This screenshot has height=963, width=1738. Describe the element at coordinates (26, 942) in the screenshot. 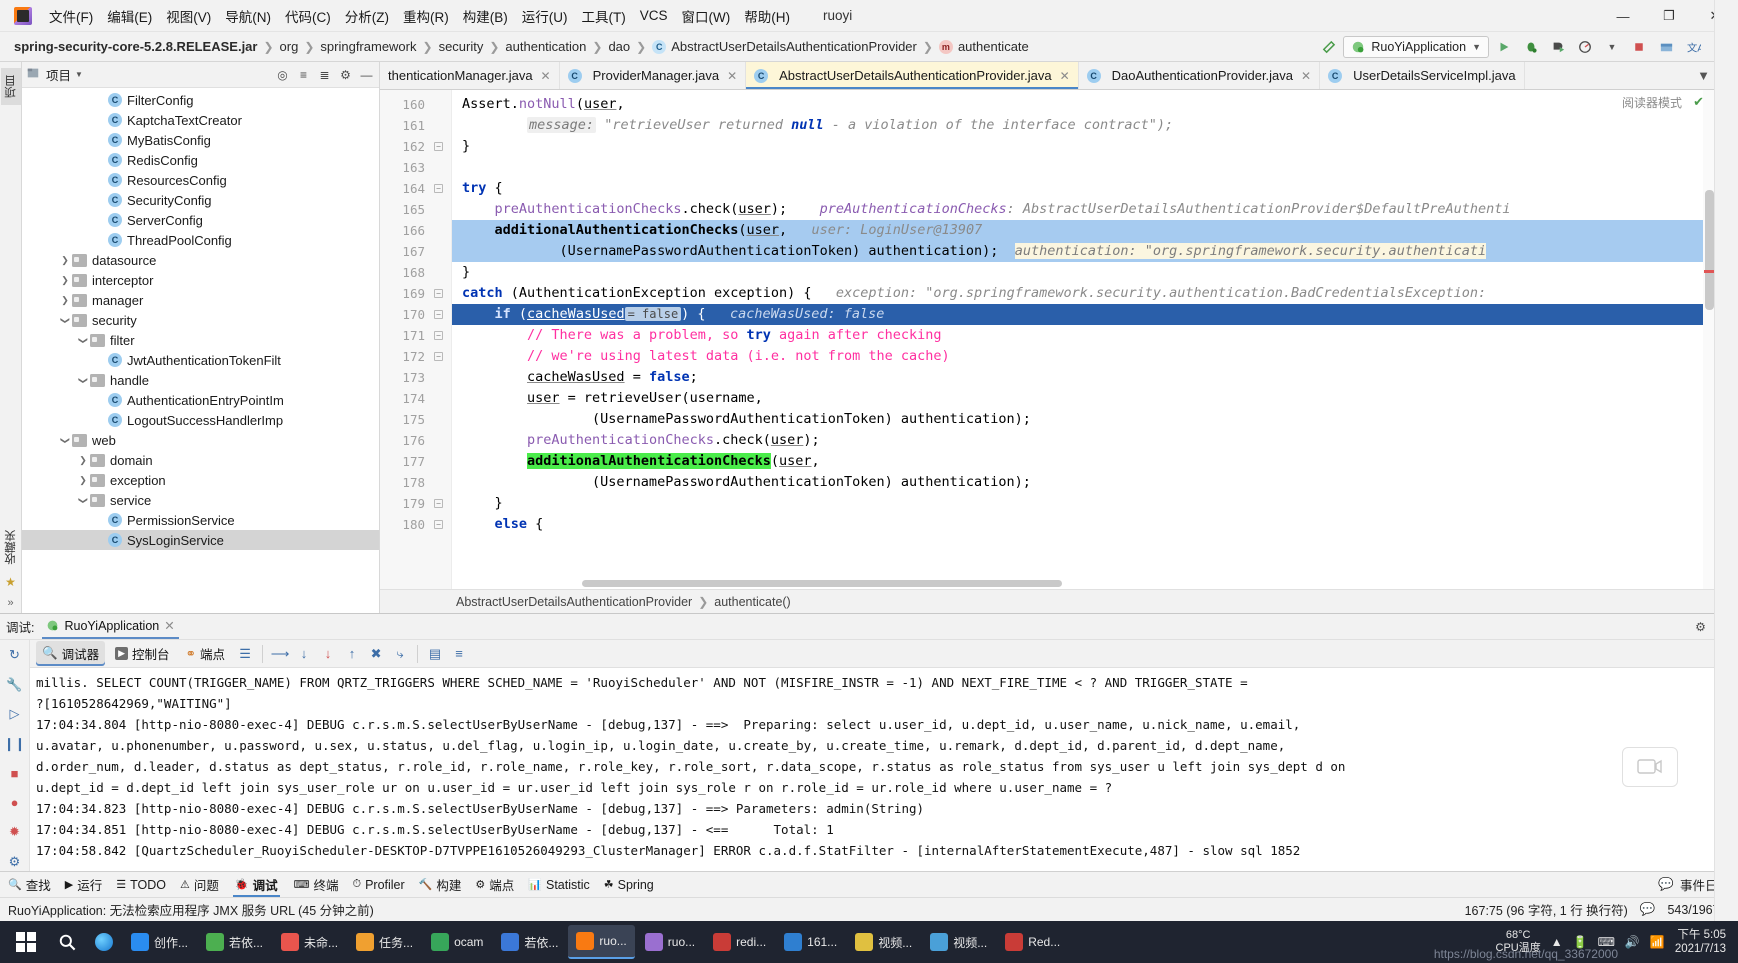

I see `start-button` at that location.